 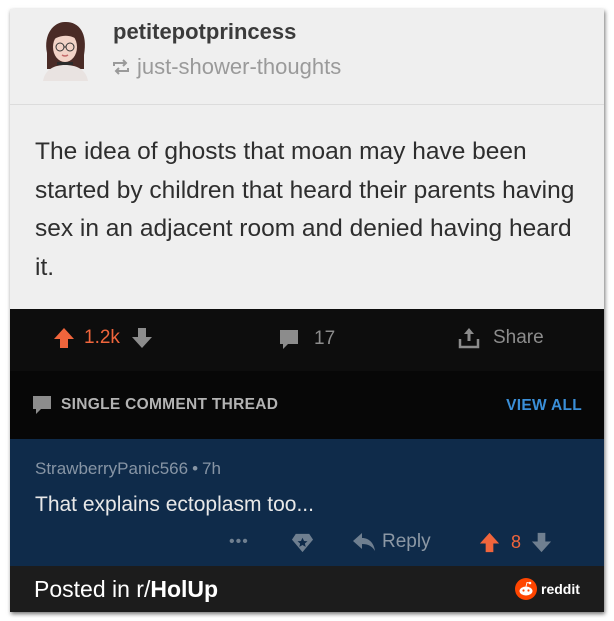 I want to click on view-all-link: VIEW ALL, so click(x=544, y=406).